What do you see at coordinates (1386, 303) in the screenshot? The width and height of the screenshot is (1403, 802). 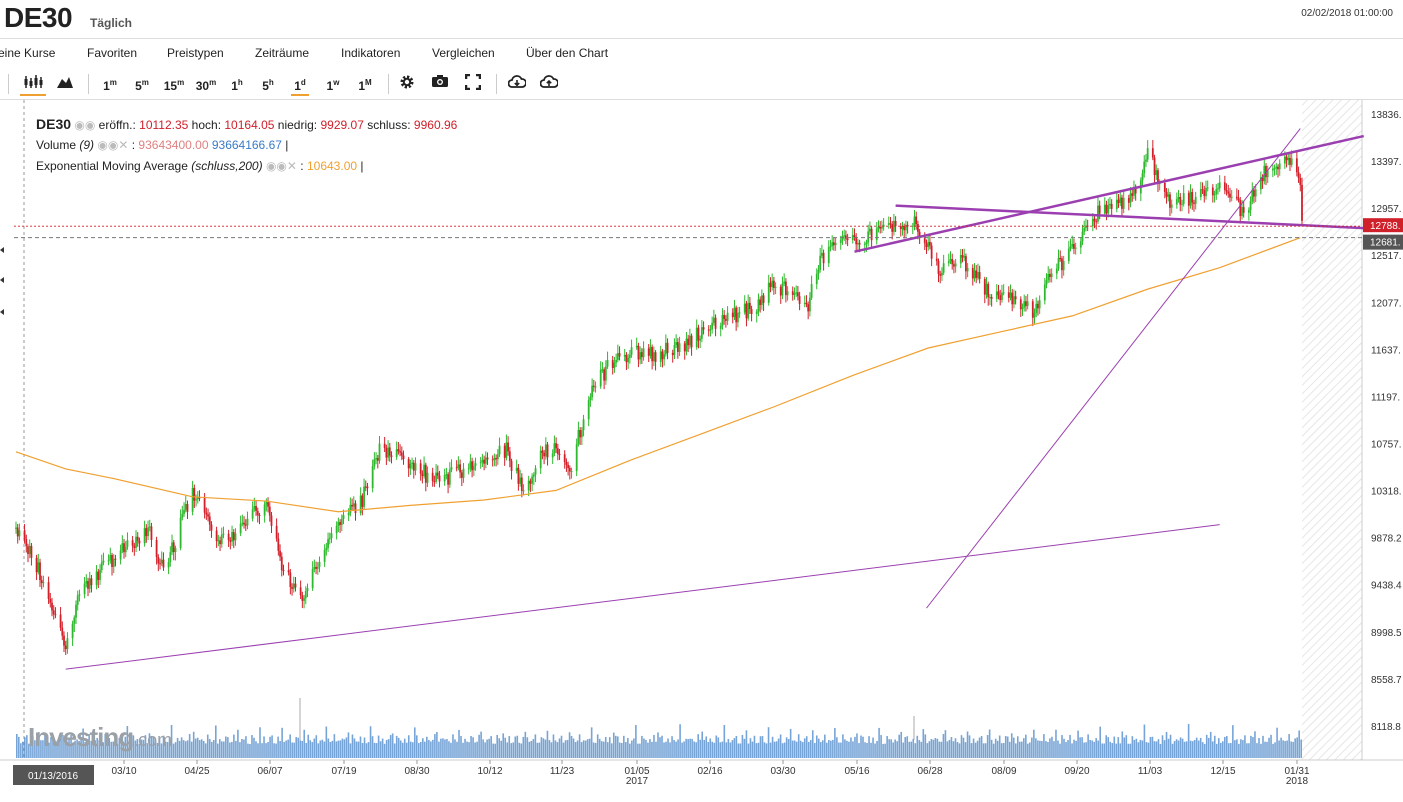 I see `y-tick-label: 12077.` at bounding box center [1386, 303].